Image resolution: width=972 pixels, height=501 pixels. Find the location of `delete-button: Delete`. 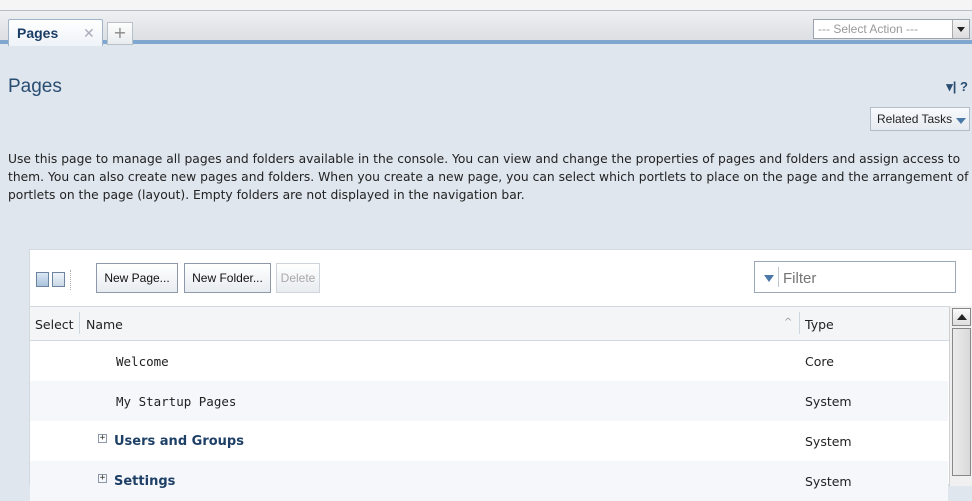

delete-button: Delete is located at coordinates (298, 278).